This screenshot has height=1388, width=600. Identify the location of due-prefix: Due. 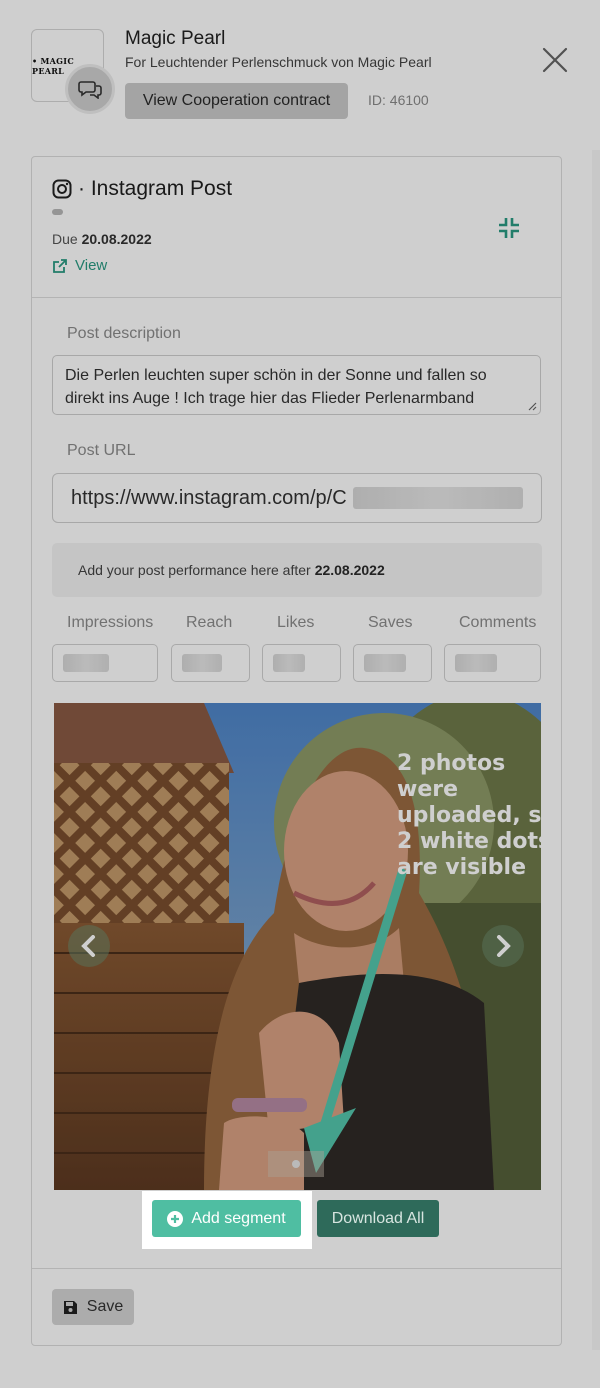
(65, 239).